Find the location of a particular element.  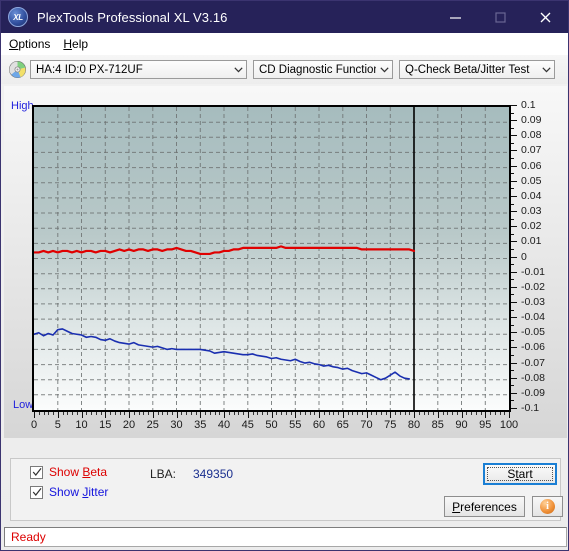

menu-item-options: Options is located at coordinates (32, 44).